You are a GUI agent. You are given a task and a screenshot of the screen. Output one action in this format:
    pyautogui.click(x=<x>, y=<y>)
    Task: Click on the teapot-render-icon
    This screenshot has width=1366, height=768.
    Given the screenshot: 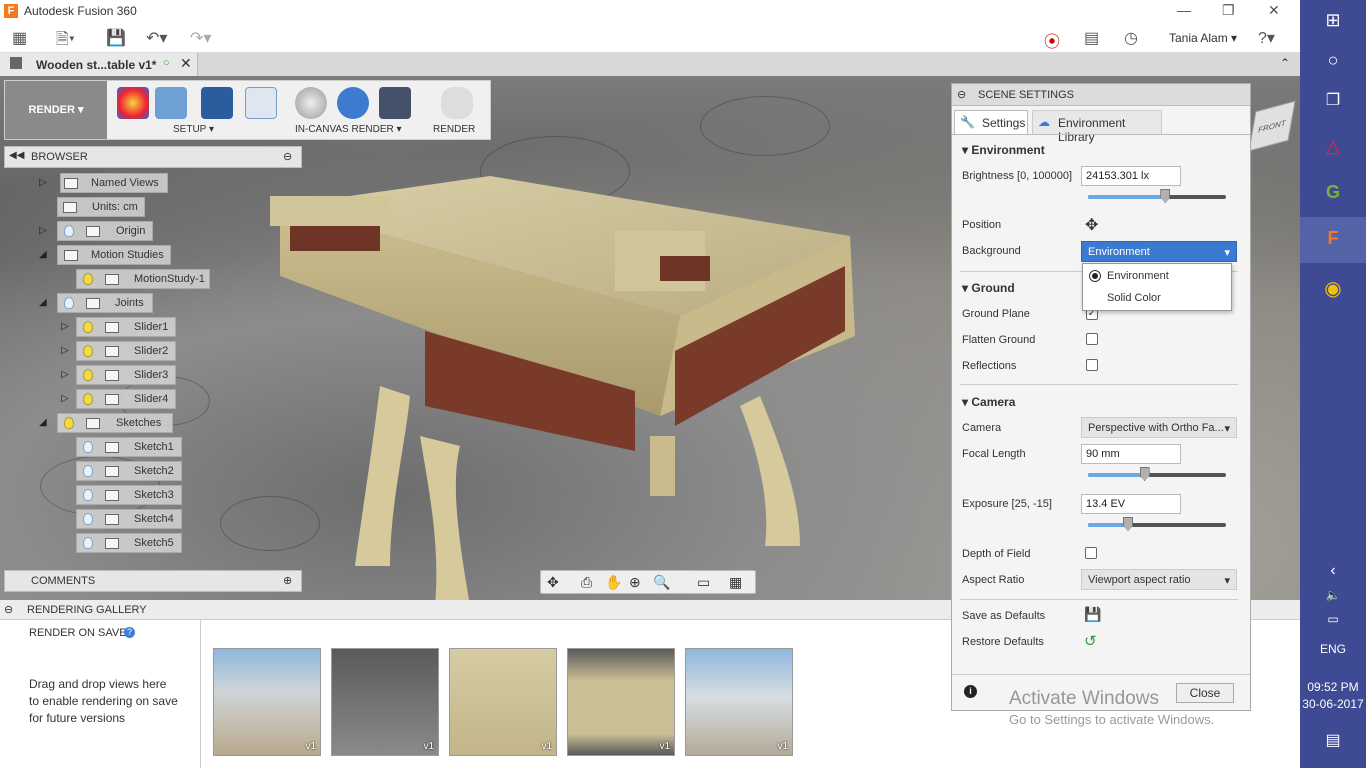 What is the action you would take?
    pyautogui.click(x=457, y=103)
    